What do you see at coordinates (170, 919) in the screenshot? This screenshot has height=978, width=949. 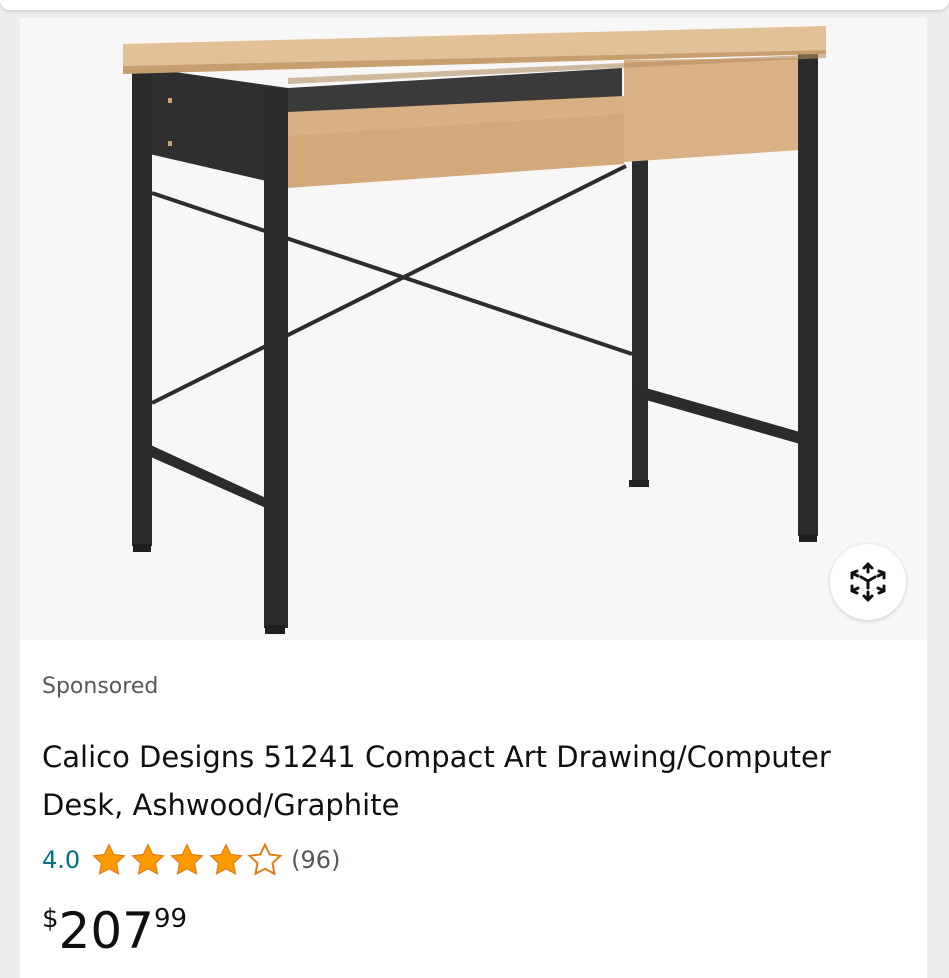 I see `price-fraction: 99` at bounding box center [170, 919].